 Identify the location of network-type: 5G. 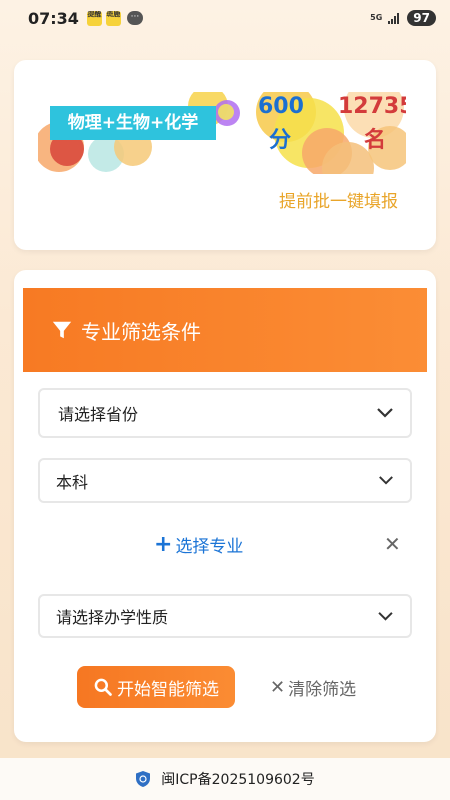
(376, 17).